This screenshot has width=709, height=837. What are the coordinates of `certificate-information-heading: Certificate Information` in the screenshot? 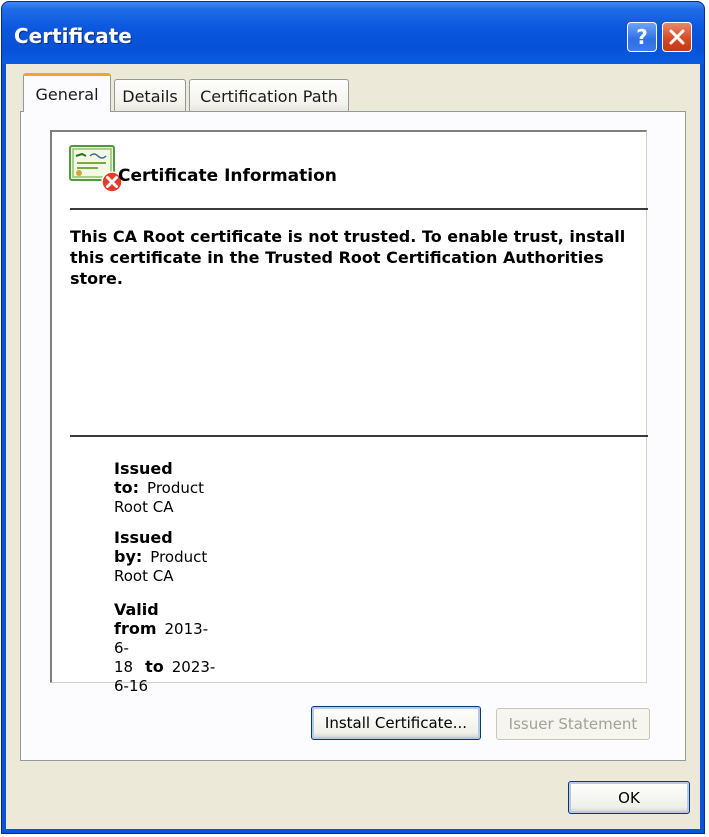 It's located at (227, 176).